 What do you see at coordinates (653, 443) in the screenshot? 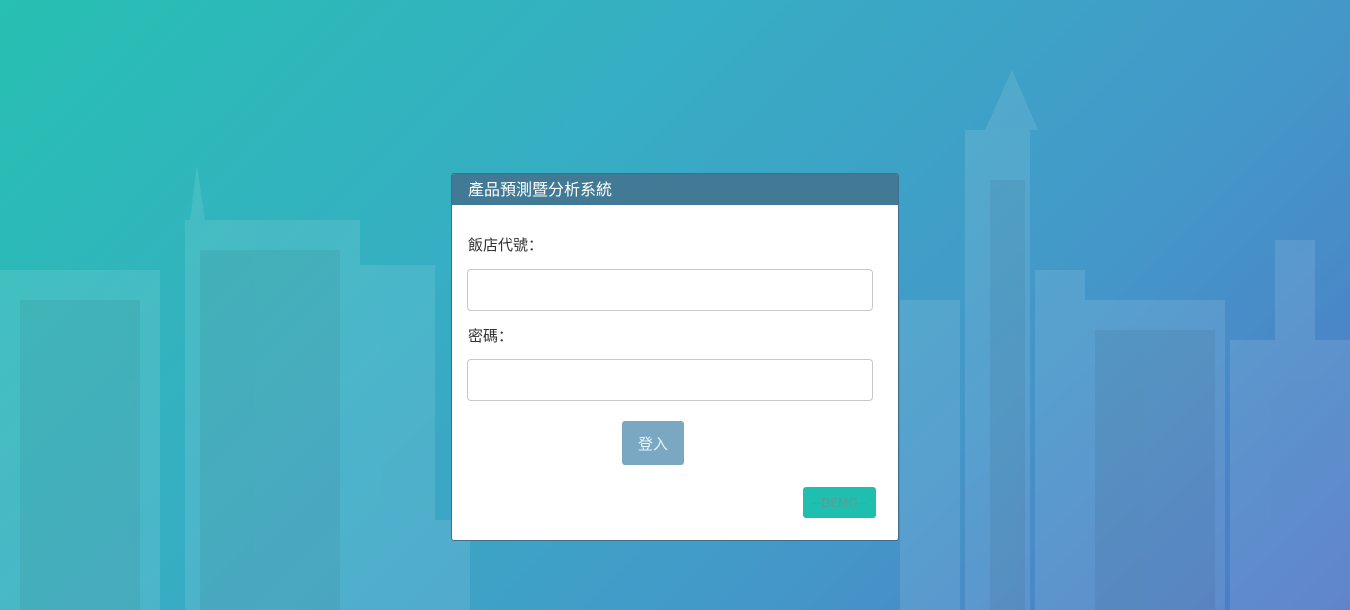
I see `login-button: 登入` at bounding box center [653, 443].